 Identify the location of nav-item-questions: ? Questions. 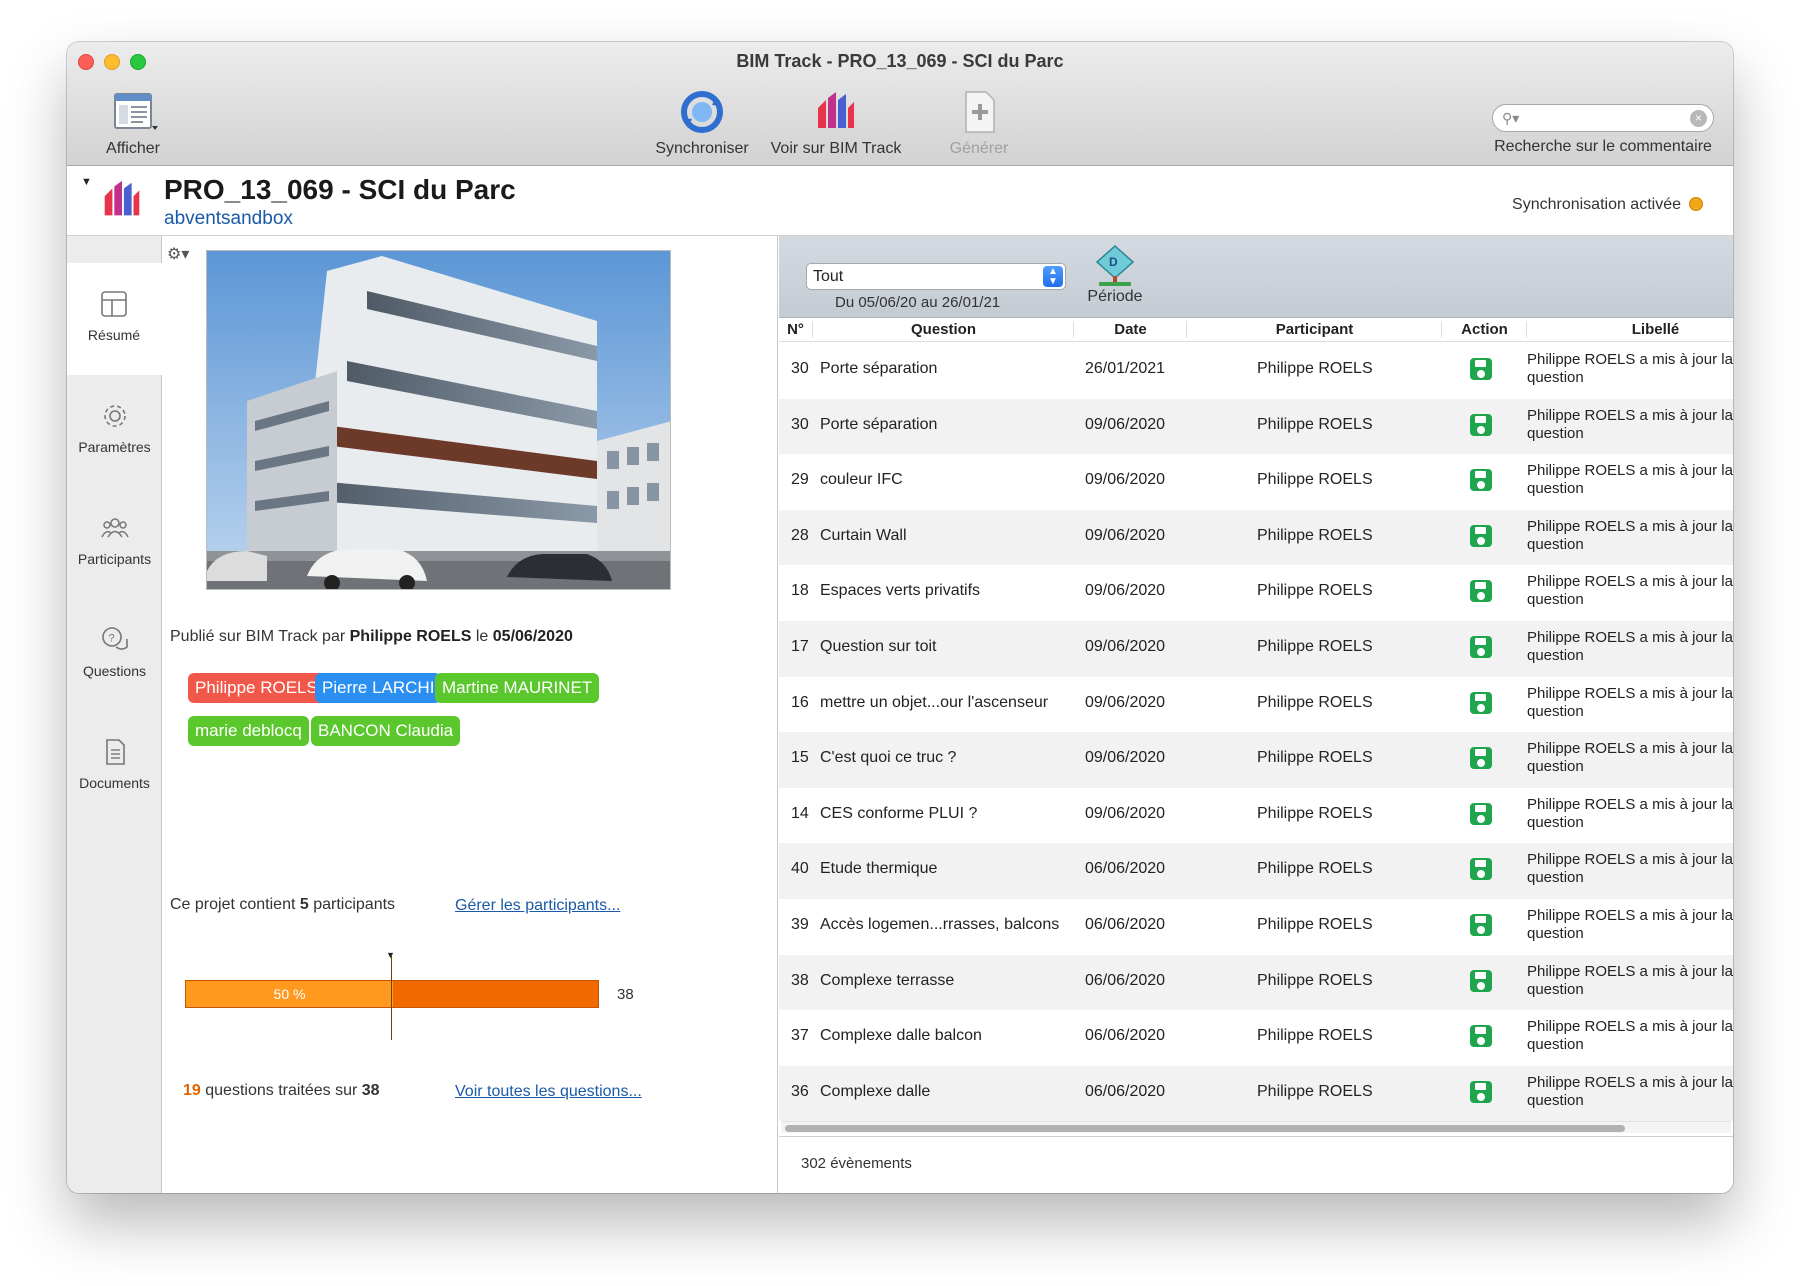
(114, 655).